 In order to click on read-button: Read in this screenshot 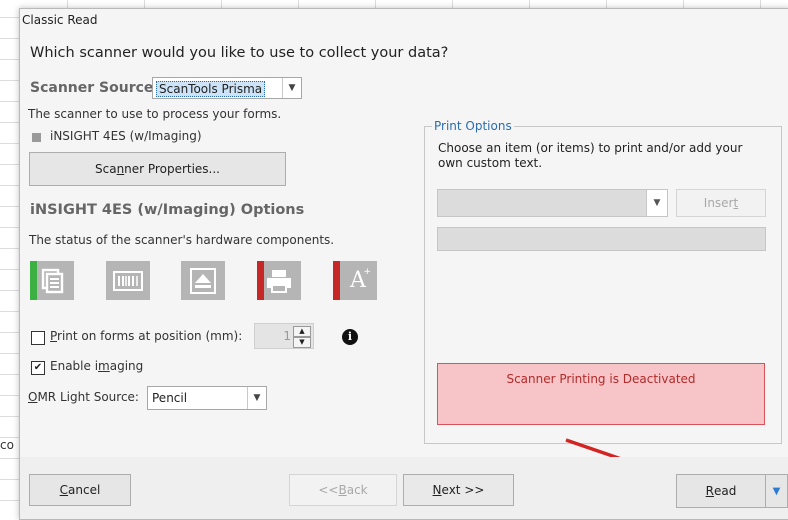, I will do `click(721, 491)`.